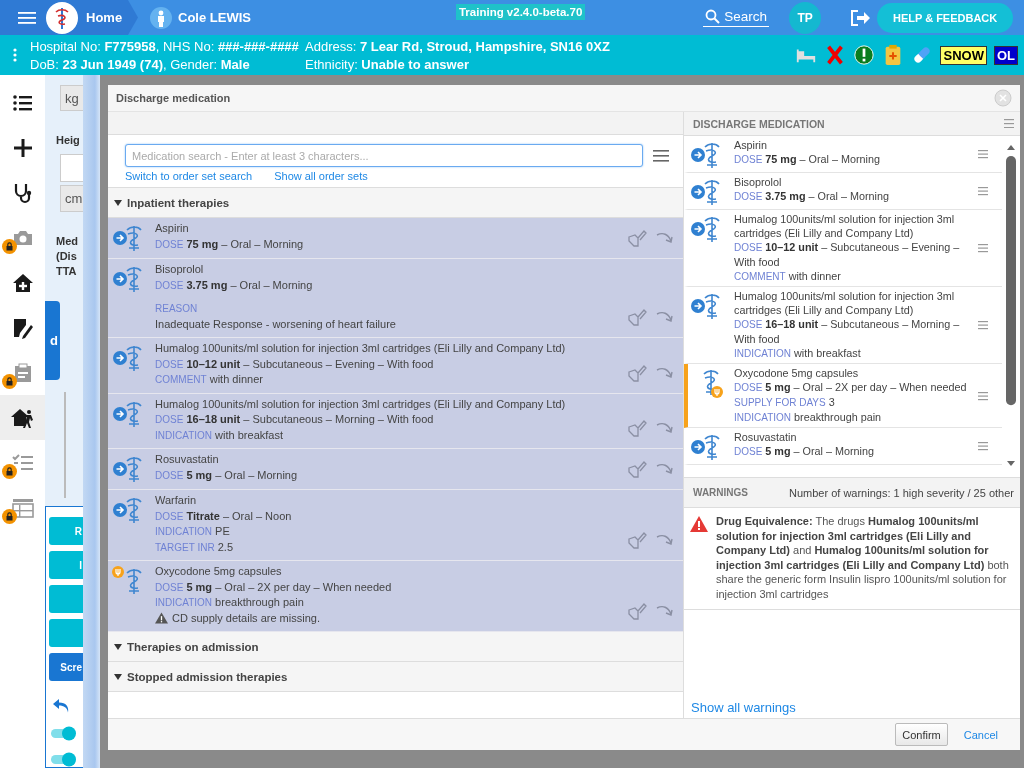 The image size is (1024, 768). I want to click on confirm-button: Confirm, so click(921, 734).